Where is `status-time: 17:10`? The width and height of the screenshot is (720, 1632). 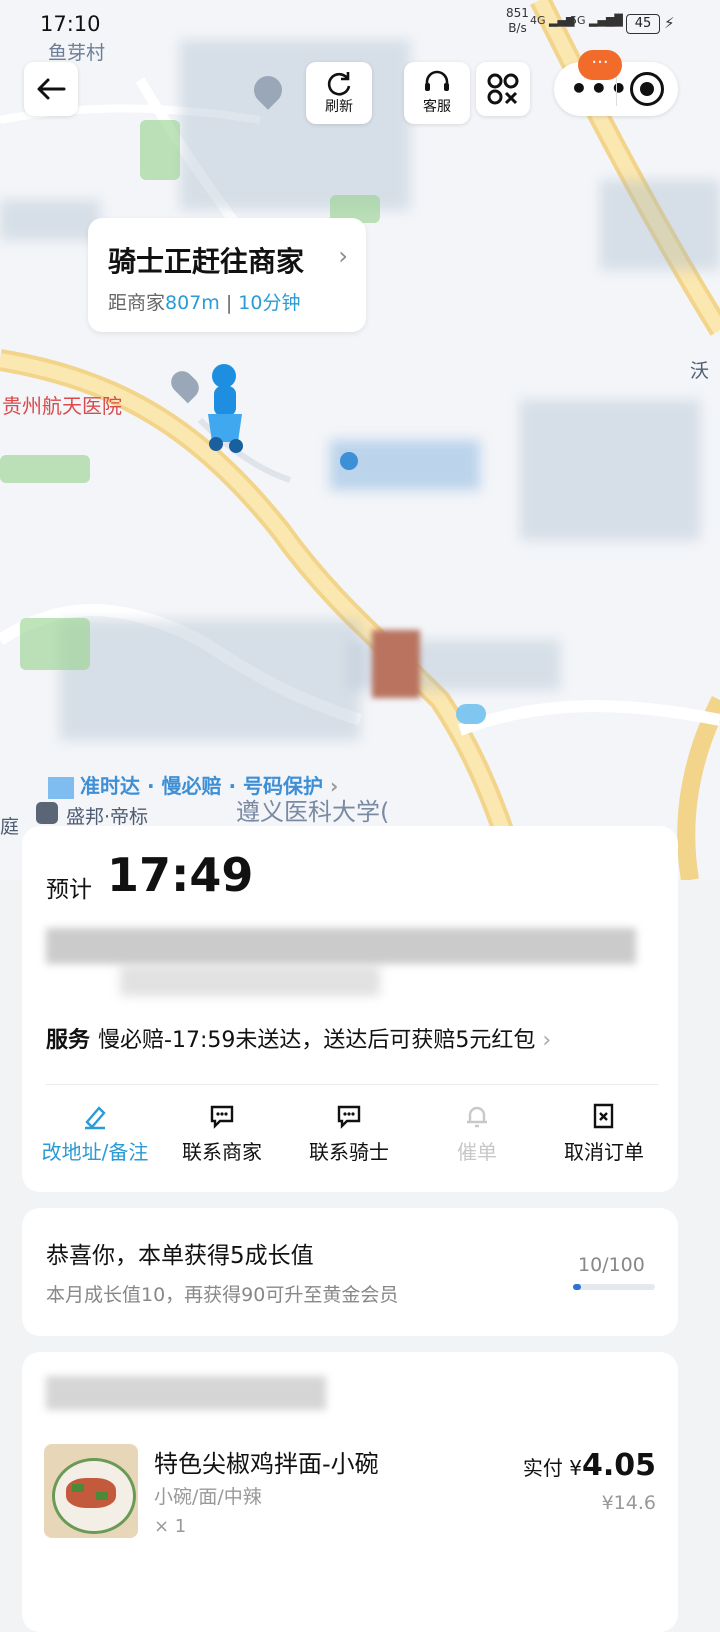
status-time: 17:10 is located at coordinates (70, 24).